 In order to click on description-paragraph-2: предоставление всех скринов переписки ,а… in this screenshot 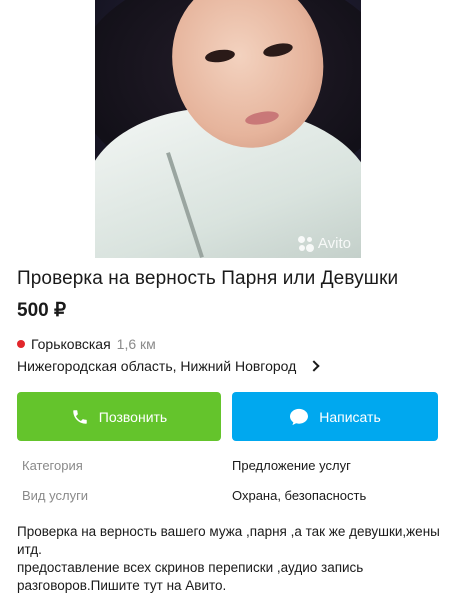, I will do `click(190, 576)`.